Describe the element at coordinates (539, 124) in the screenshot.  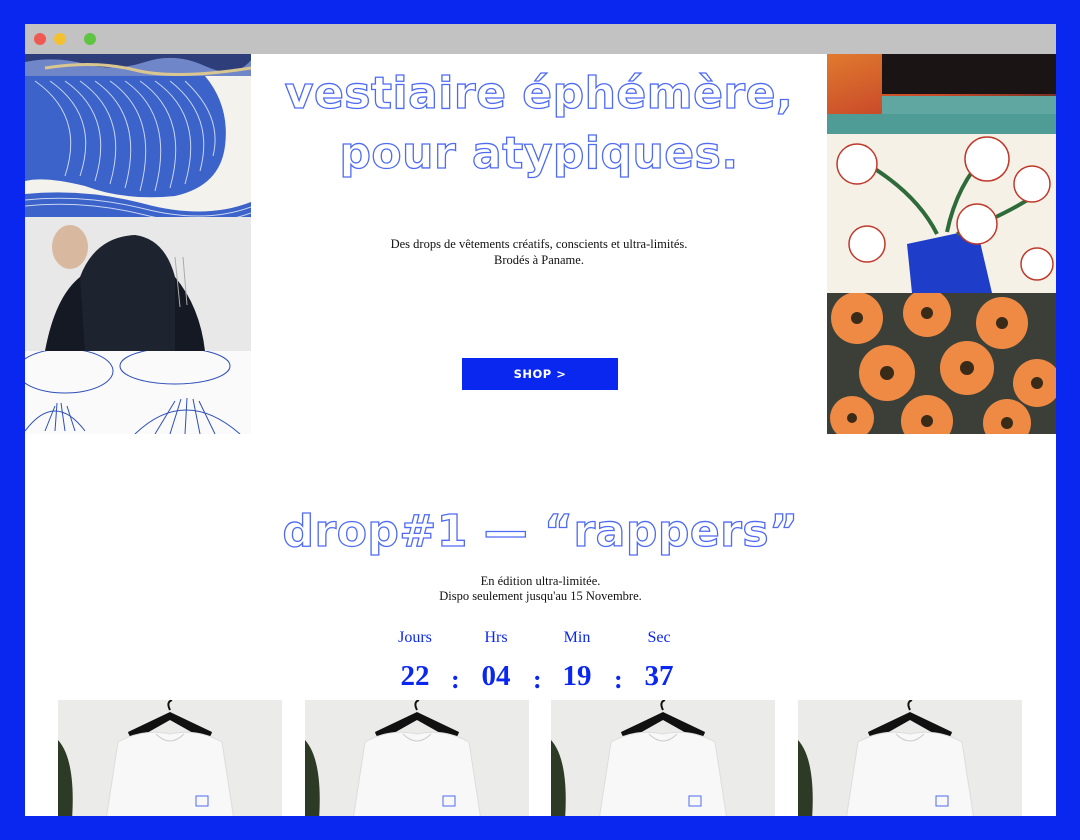
I see `hero-title: vestiaire éphémère, pour atypiques.` at that location.